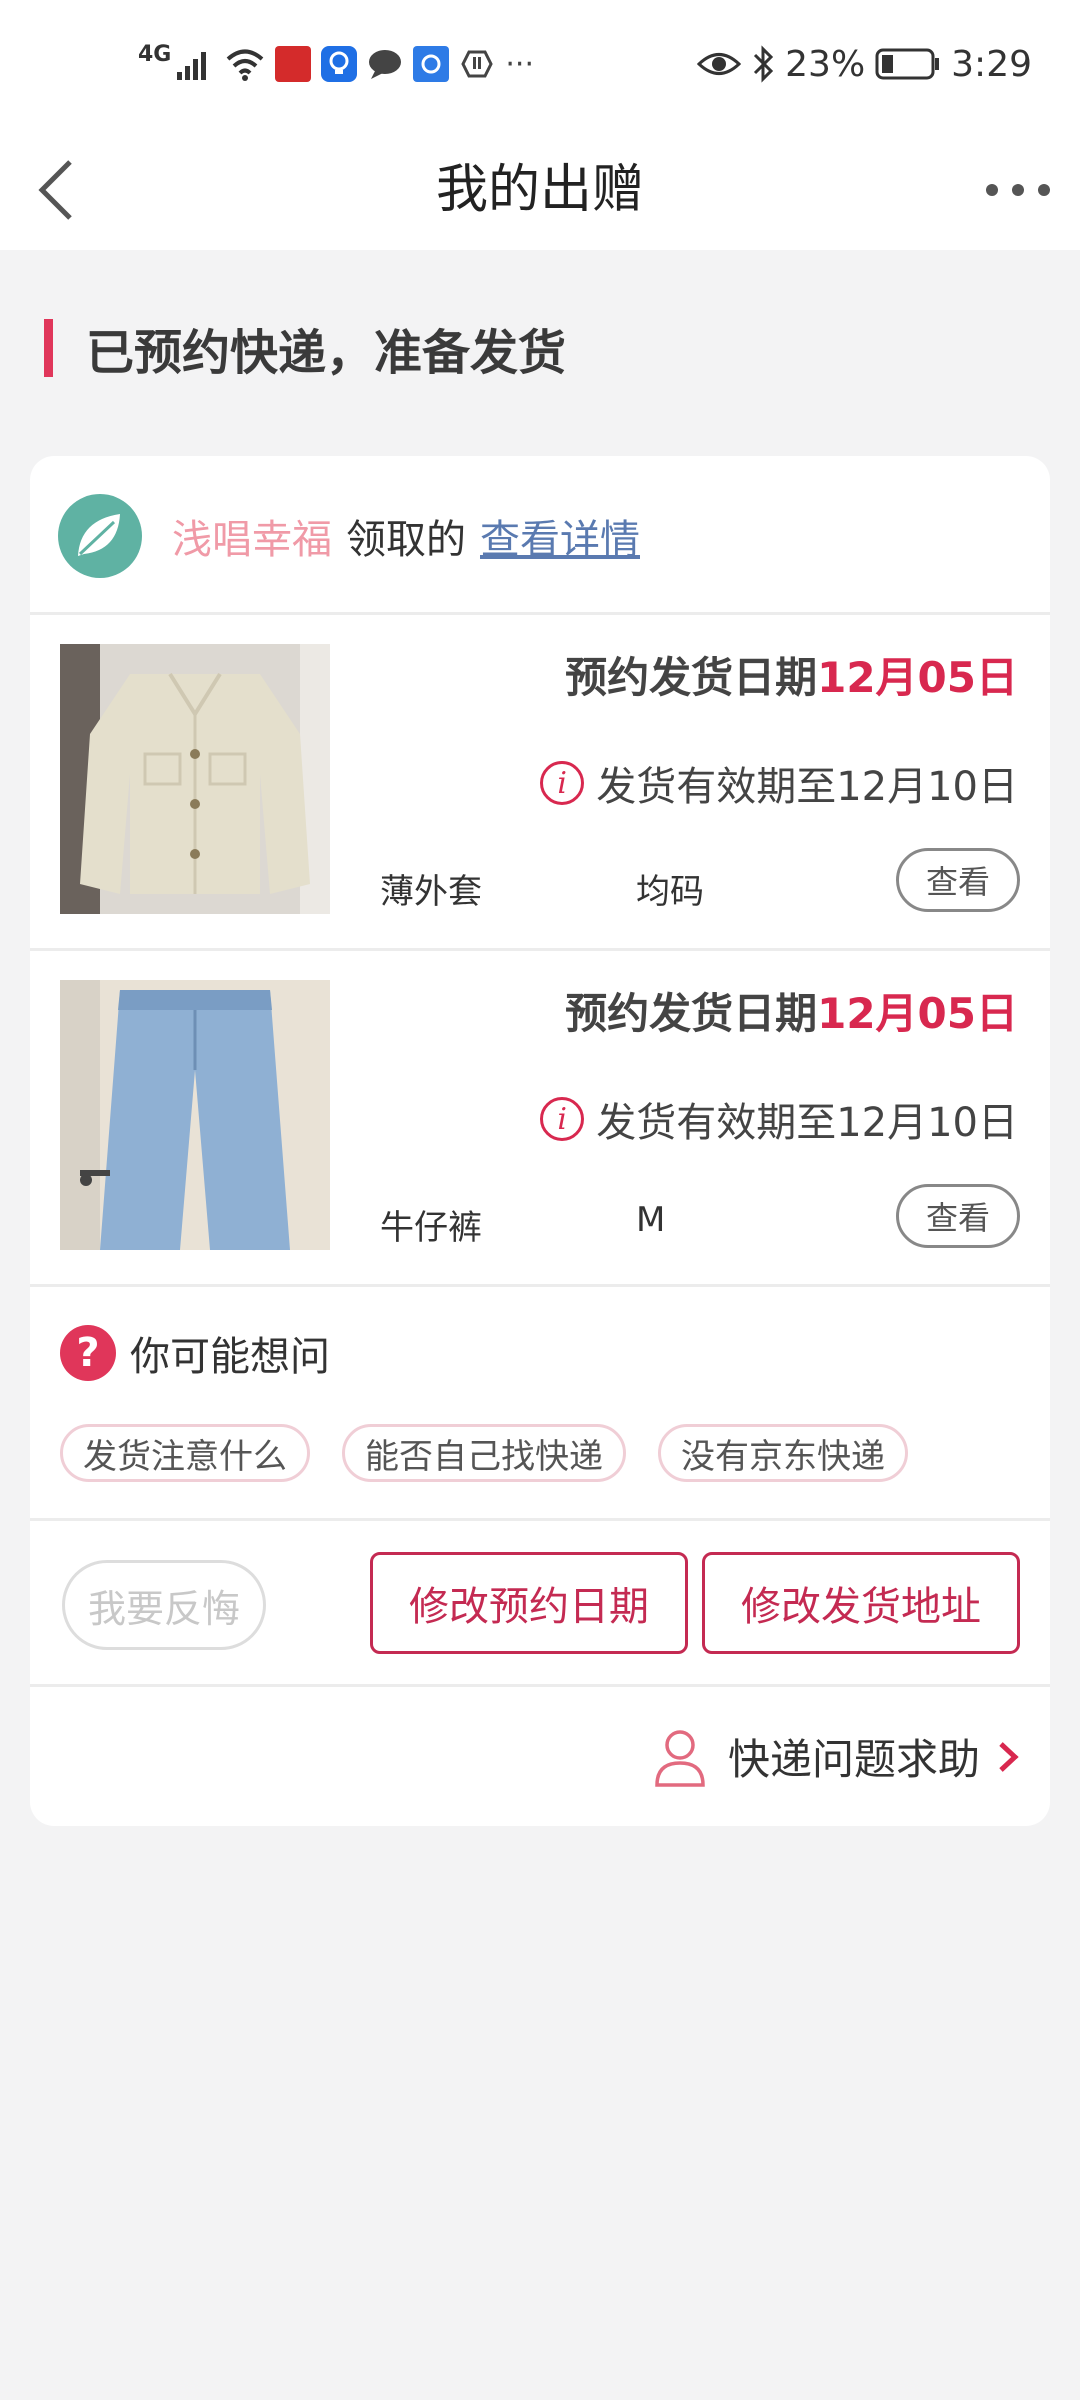  What do you see at coordinates (861, 1603) in the screenshot?
I see `change-address-button: 修改发货地址` at bounding box center [861, 1603].